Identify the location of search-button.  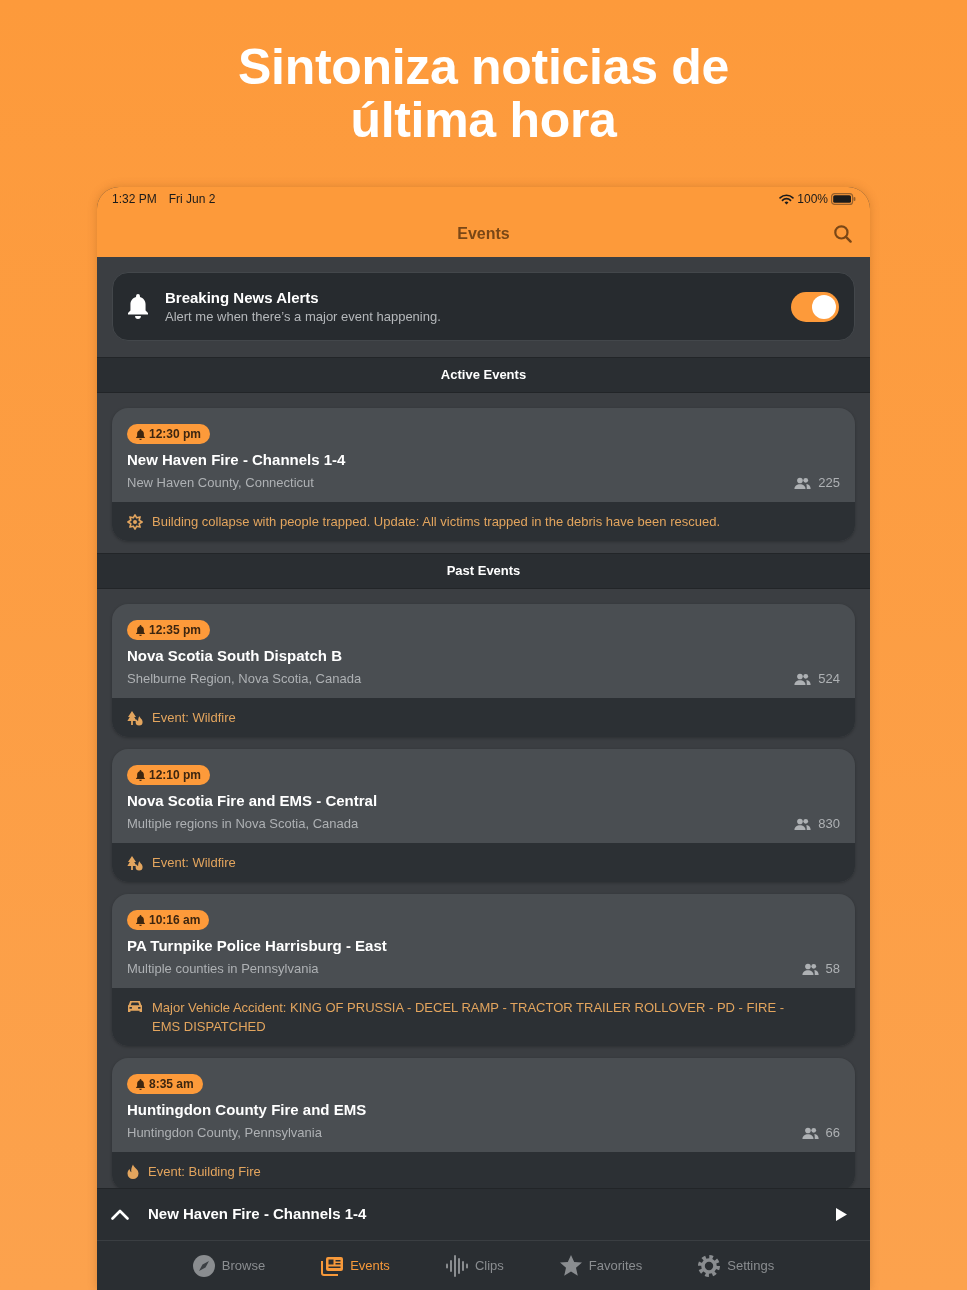
(843, 234).